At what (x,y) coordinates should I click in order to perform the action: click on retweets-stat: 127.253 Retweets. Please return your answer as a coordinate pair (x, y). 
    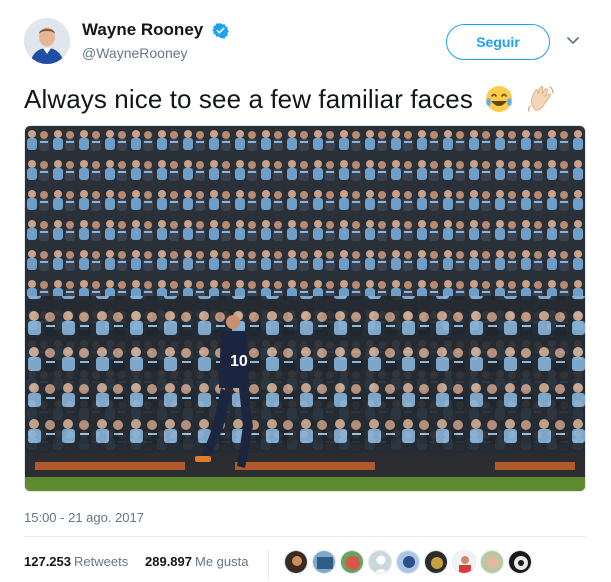
    Looking at the image, I should click on (76, 561).